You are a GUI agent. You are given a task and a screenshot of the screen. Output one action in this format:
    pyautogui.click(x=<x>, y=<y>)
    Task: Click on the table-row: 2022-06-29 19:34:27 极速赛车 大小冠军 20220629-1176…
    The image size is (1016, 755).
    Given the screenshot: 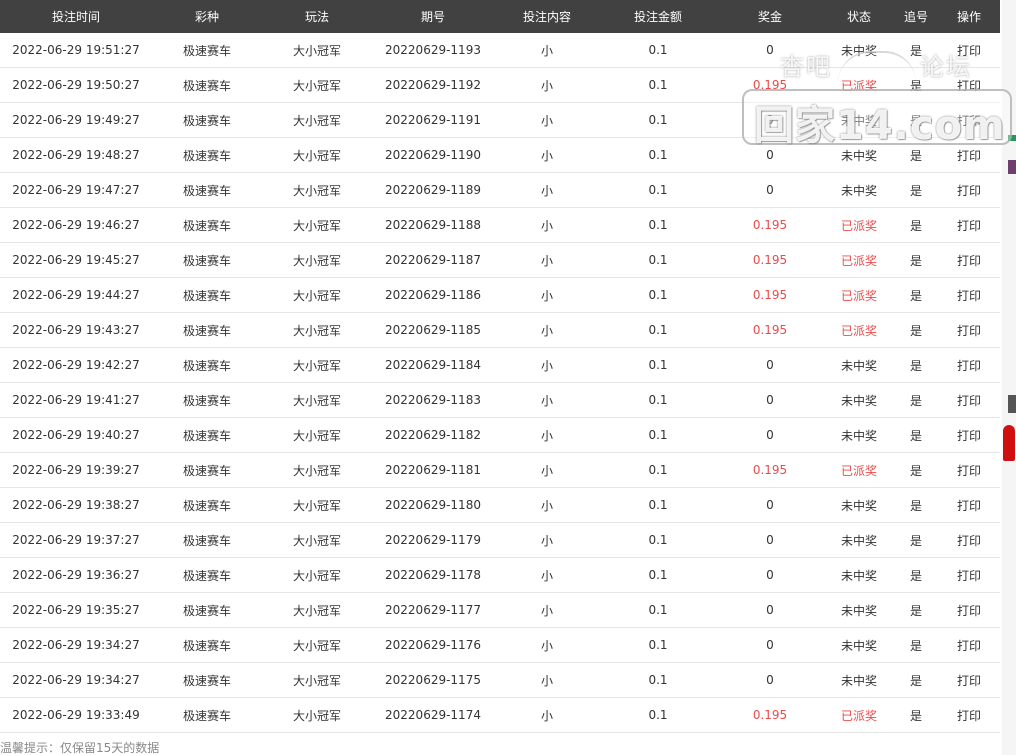 What is the action you would take?
    pyautogui.click(x=500, y=645)
    